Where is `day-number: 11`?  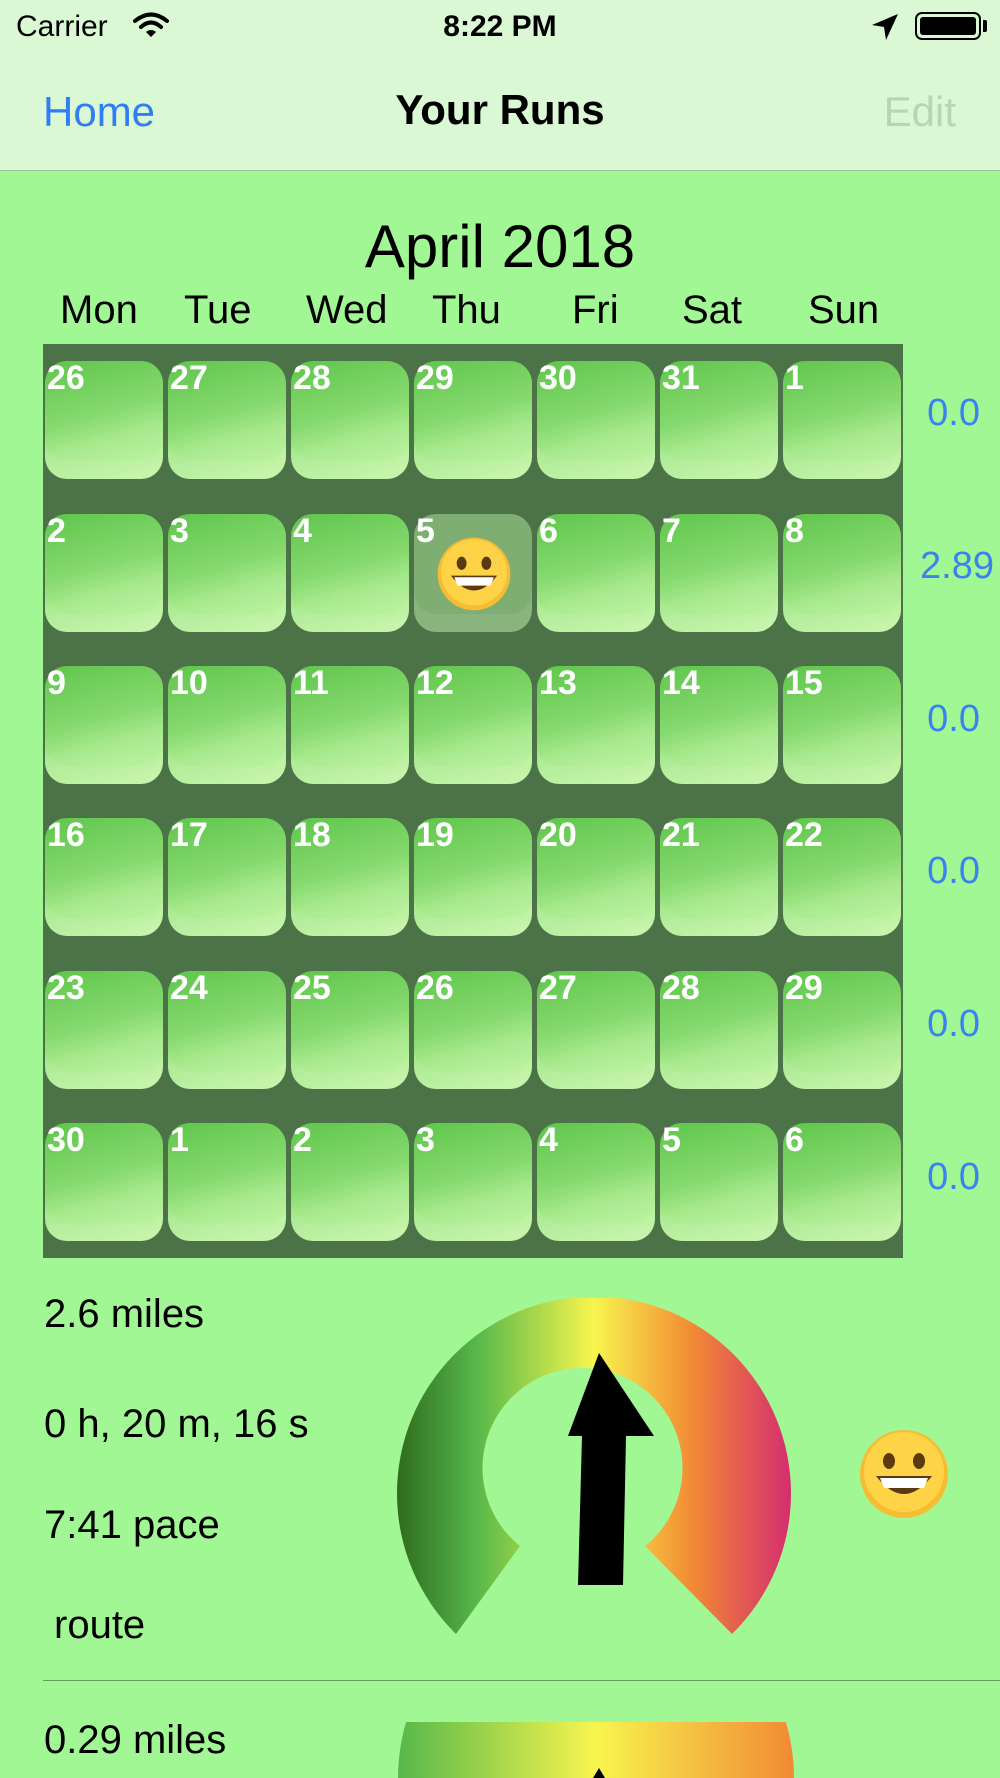
day-number: 11 is located at coordinates (311, 683).